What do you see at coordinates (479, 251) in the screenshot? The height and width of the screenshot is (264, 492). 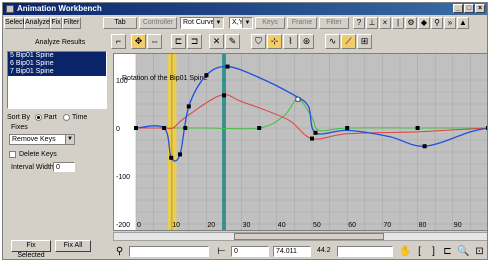 I see `zoom-region-icon: ⊡` at bounding box center [479, 251].